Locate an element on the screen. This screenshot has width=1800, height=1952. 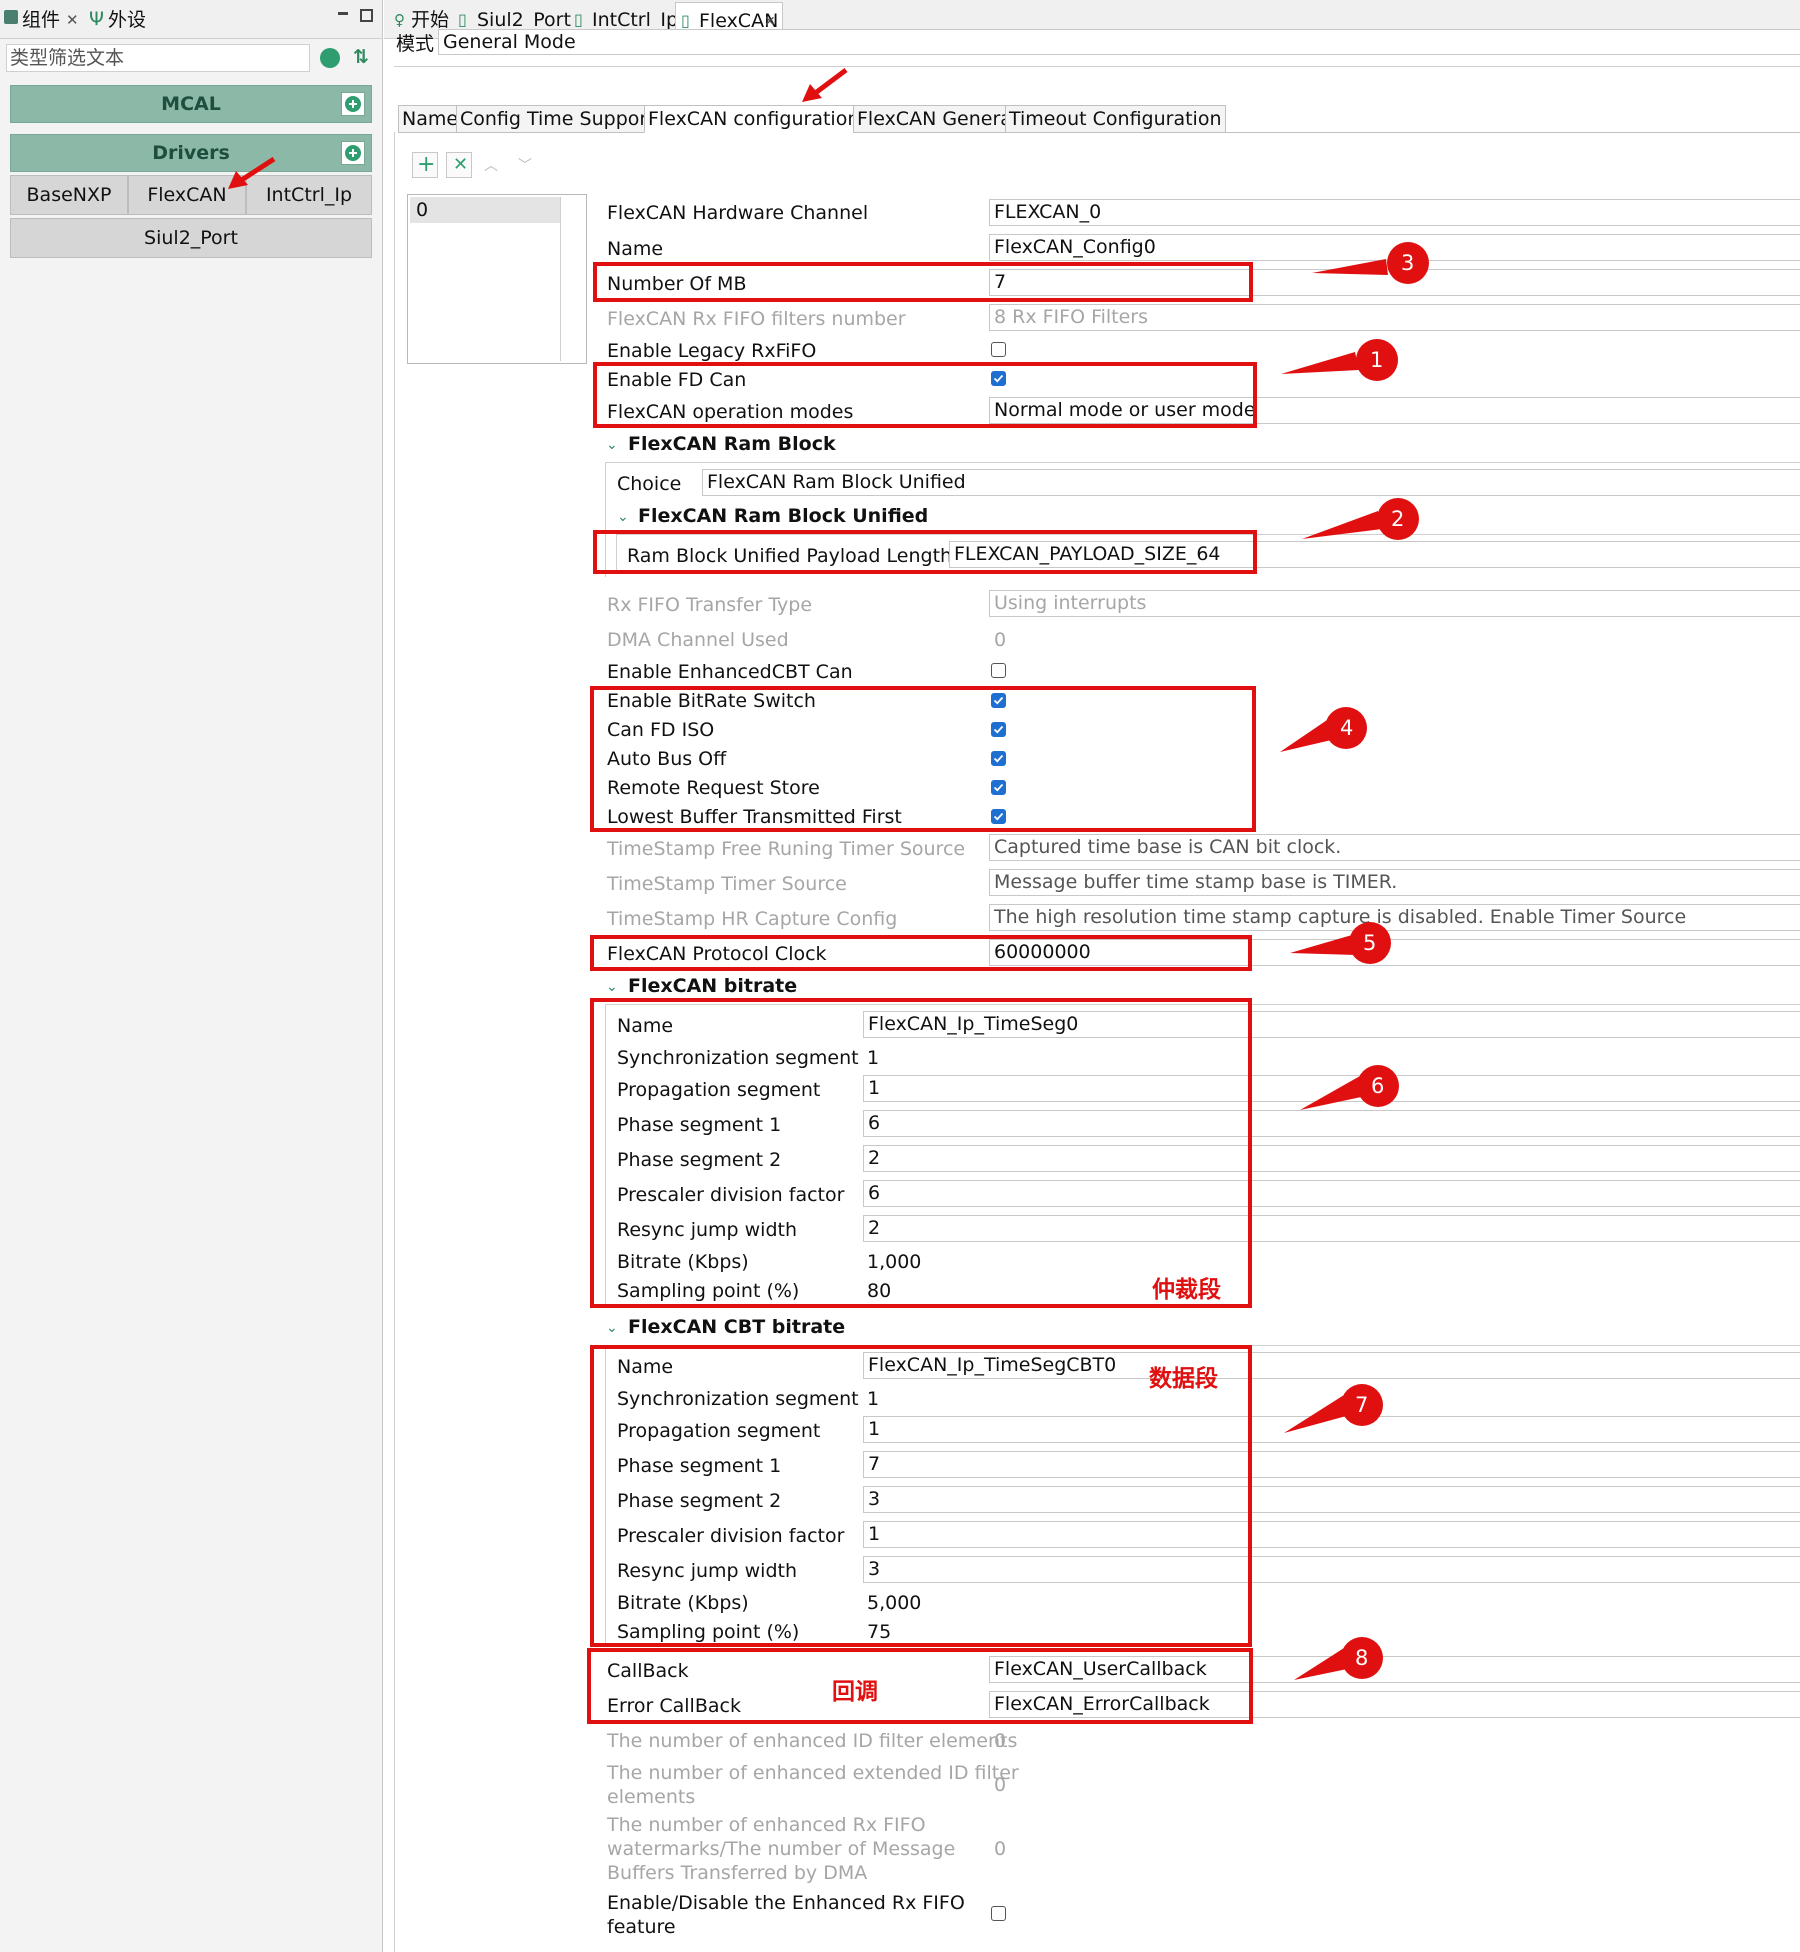
choice-select: FlexCAN Ram Block Unified is located at coordinates (1251, 482).